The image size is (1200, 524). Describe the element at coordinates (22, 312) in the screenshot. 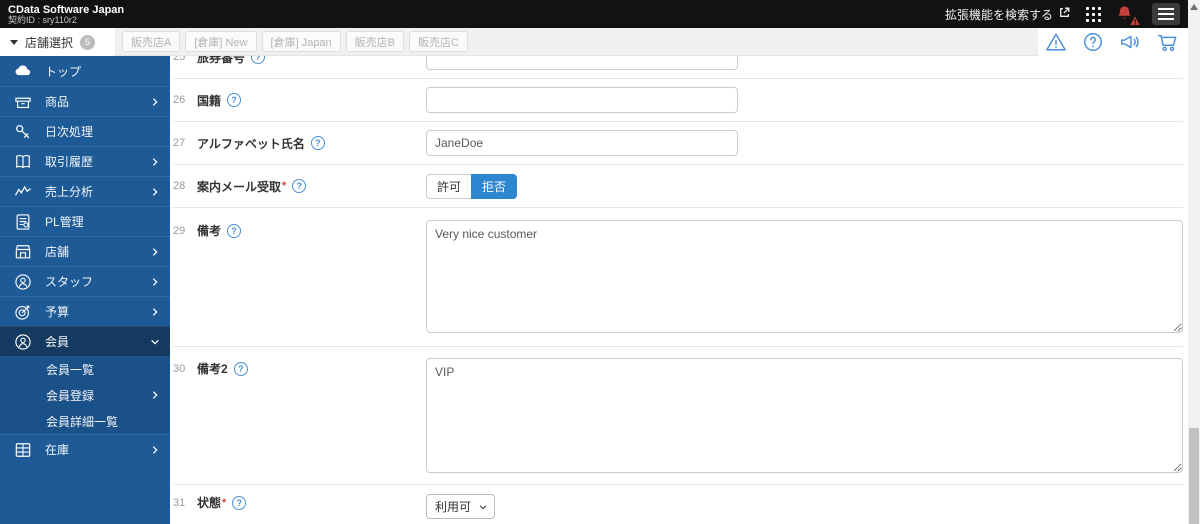

I see `target-icon` at that location.